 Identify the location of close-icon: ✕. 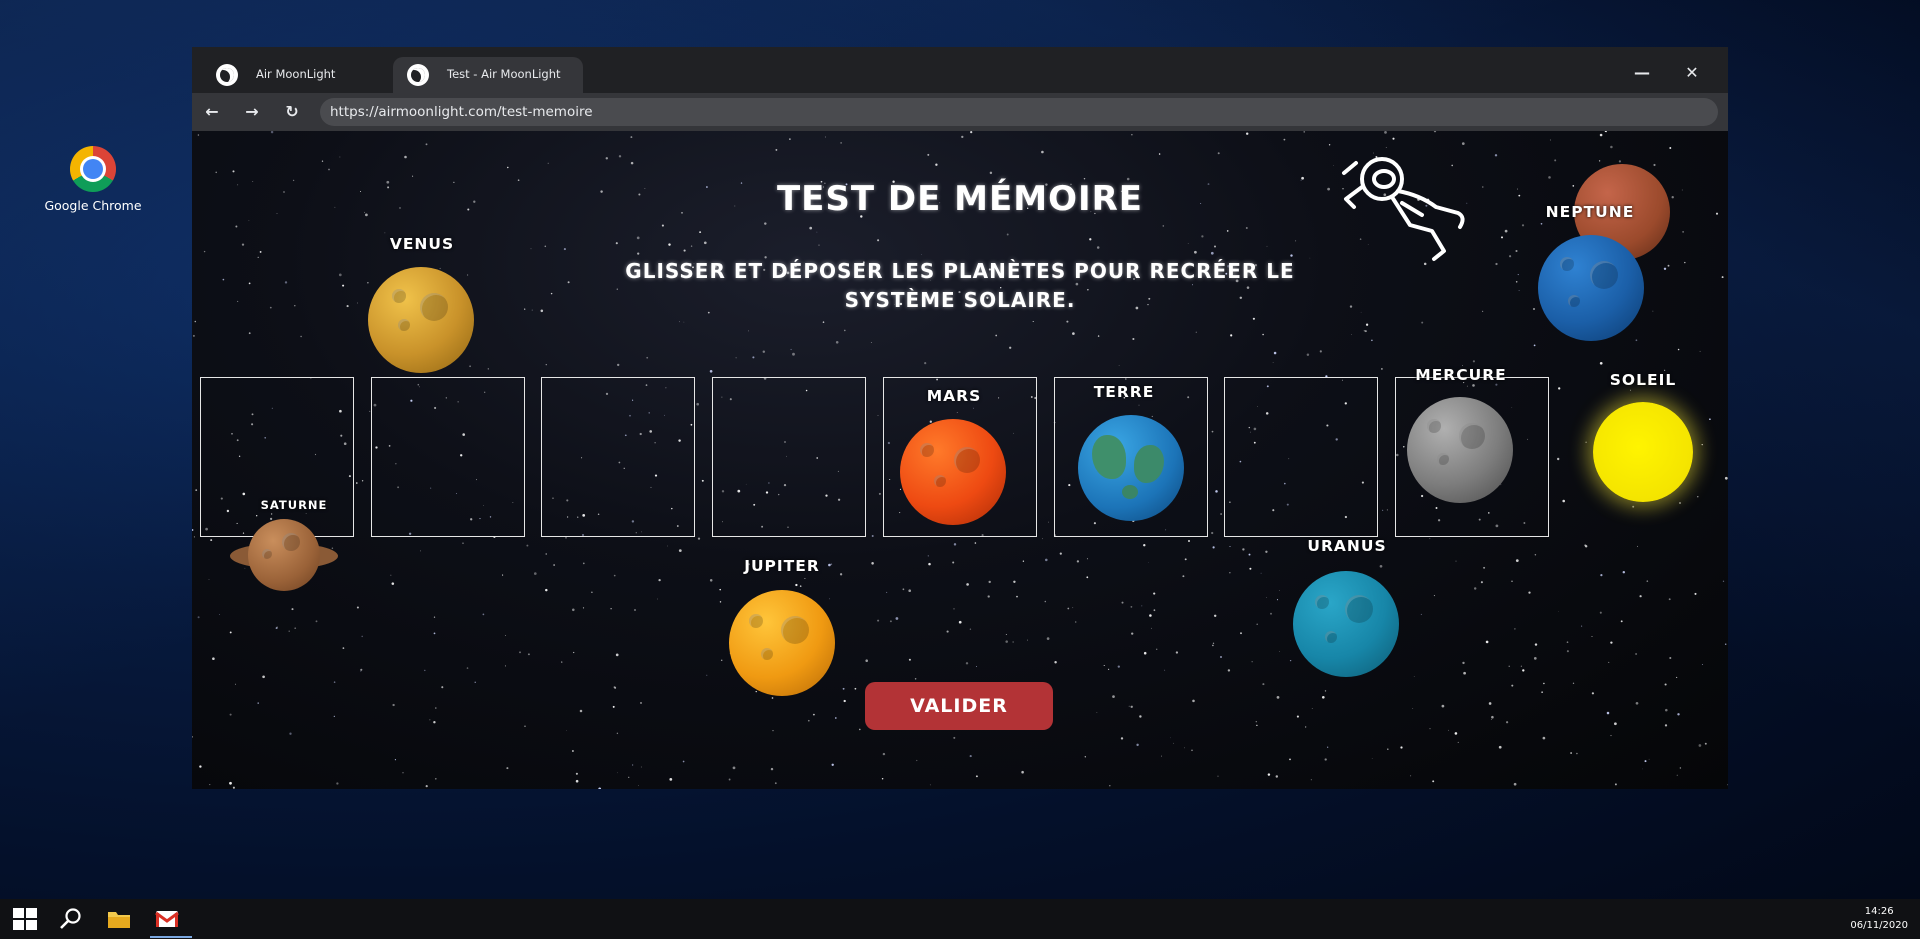
(1692, 73).